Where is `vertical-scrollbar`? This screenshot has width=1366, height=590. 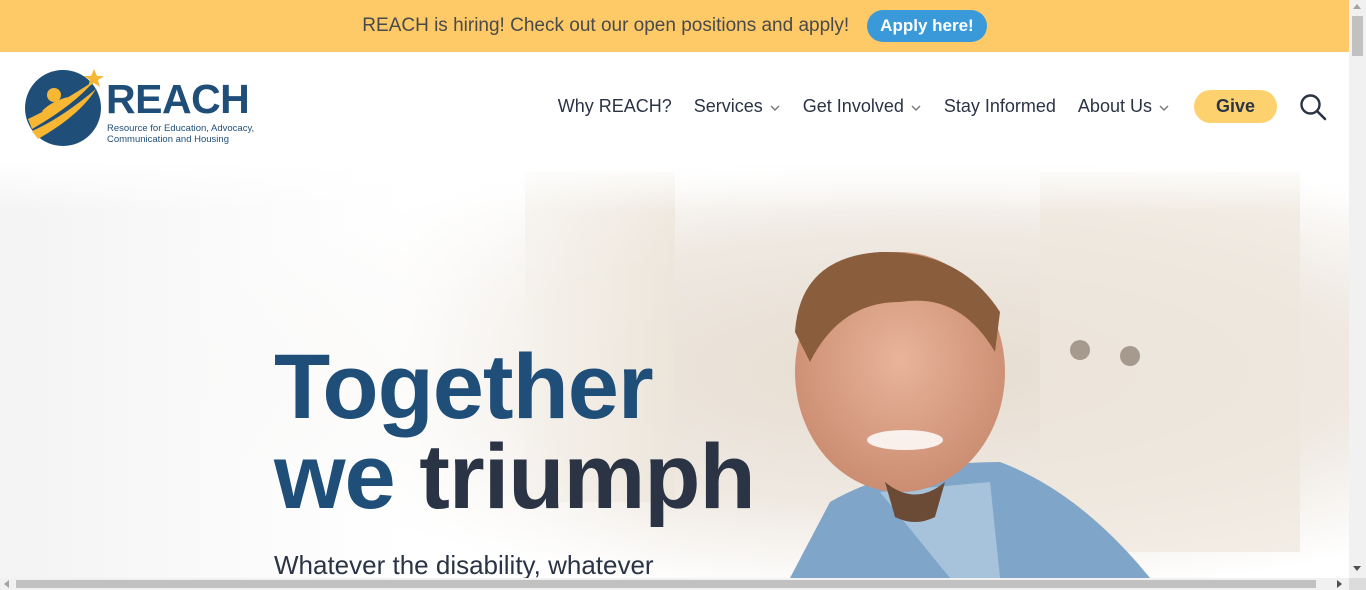 vertical-scrollbar is located at coordinates (1357, 295).